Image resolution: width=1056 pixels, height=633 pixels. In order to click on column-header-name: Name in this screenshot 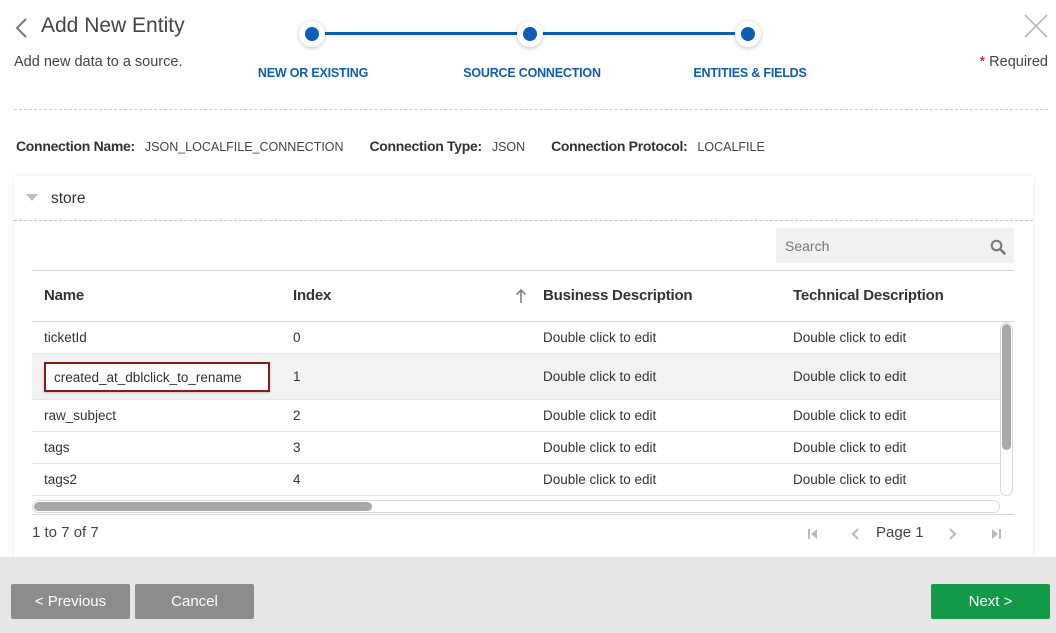, I will do `click(64, 295)`.